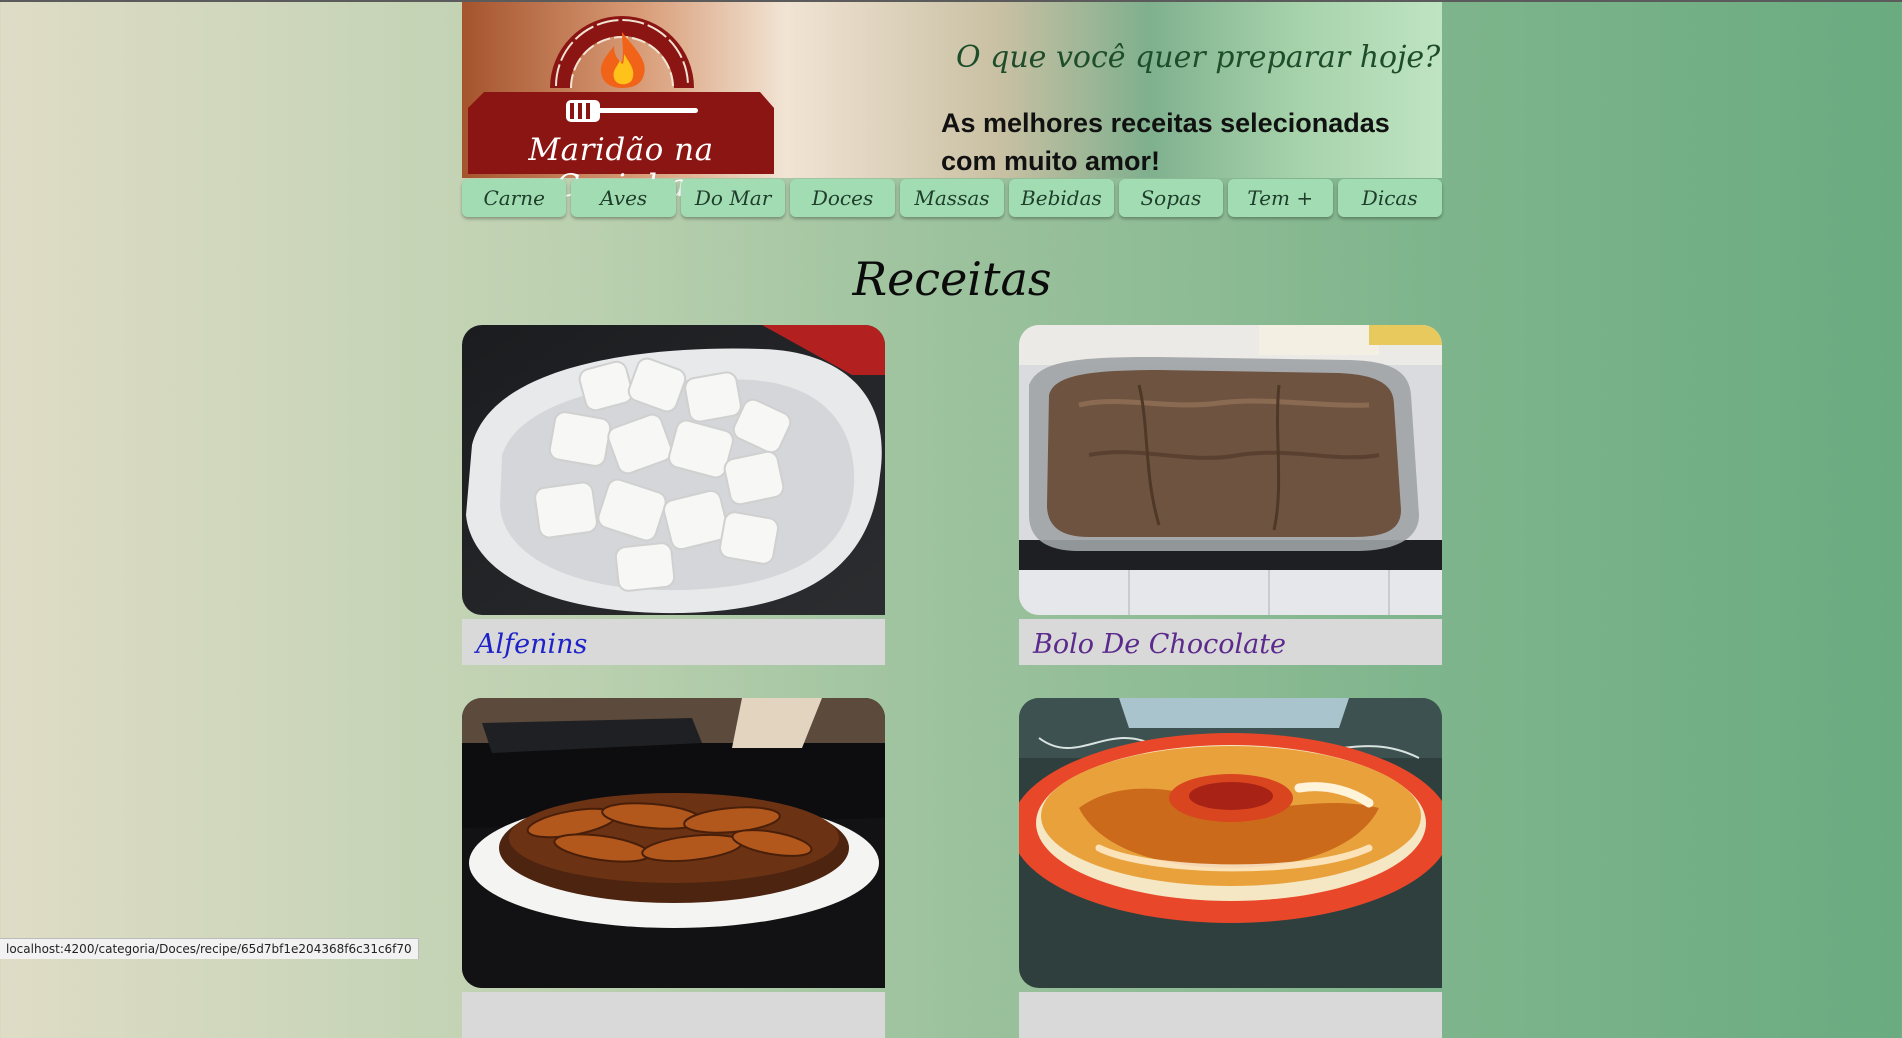 The width and height of the screenshot is (1902, 1038). I want to click on nav-button-tem-mais: Tem +, so click(1280, 198).